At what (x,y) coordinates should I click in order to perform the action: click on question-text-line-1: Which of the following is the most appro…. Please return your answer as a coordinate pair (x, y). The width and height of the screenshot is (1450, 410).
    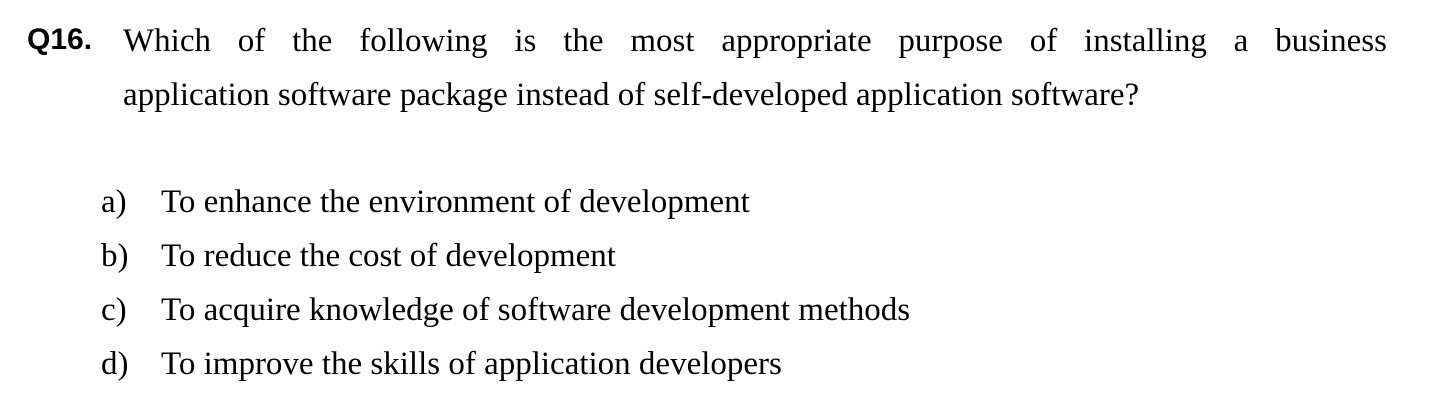
    Looking at the image, I should click on (755, 41).